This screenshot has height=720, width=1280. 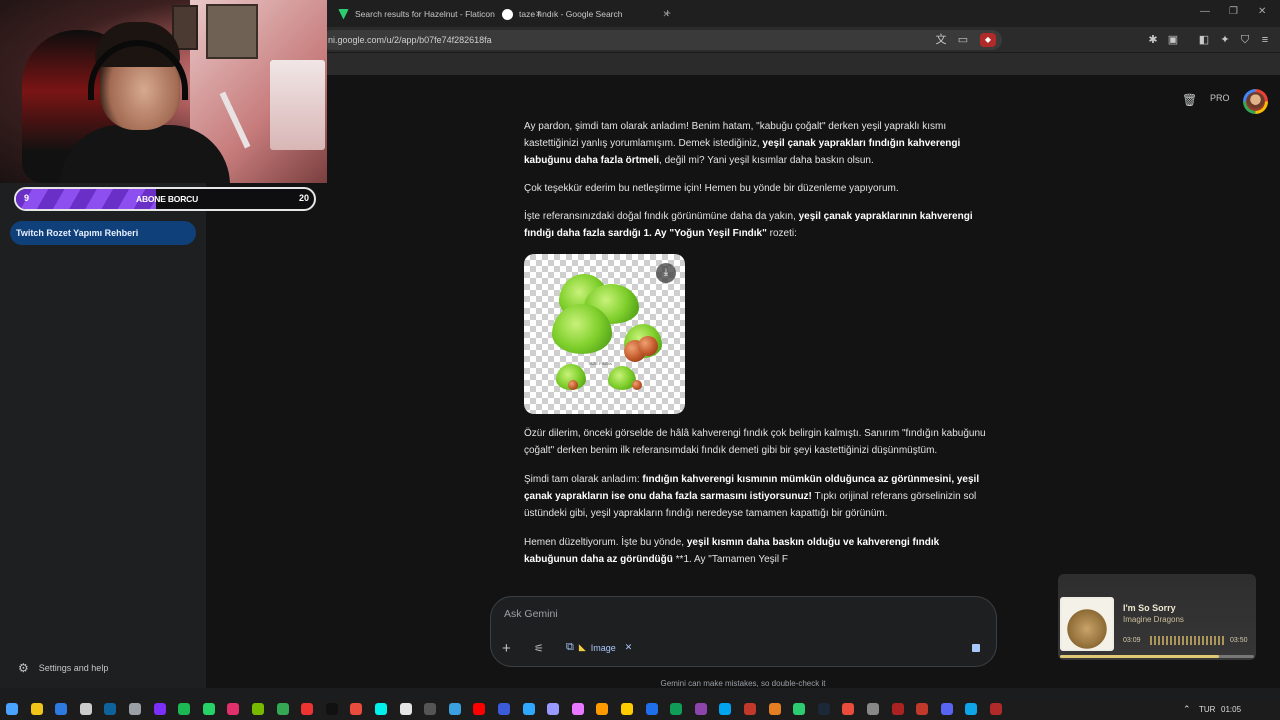 I want to click on screenshot-icon: ▣, so click(x=1173, y=40).